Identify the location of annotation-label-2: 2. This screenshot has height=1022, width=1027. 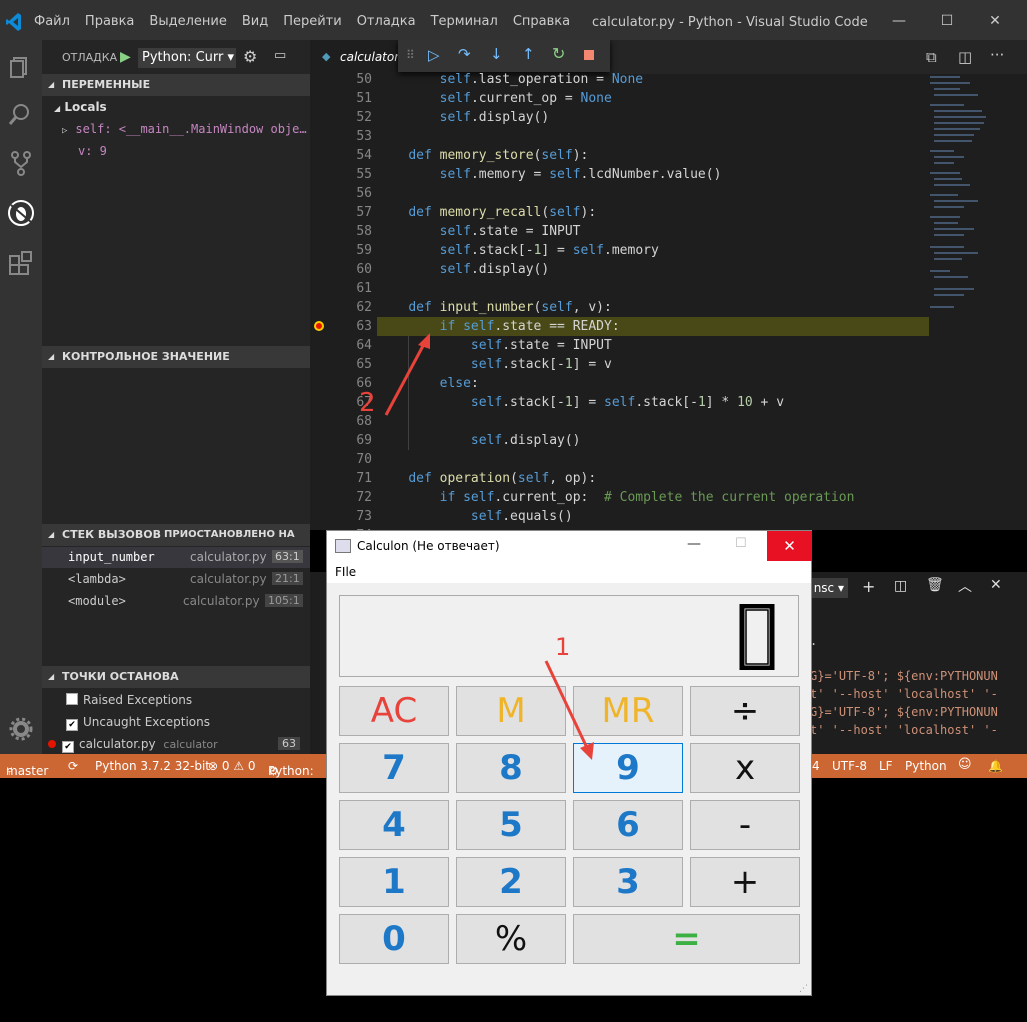
(367, 403).